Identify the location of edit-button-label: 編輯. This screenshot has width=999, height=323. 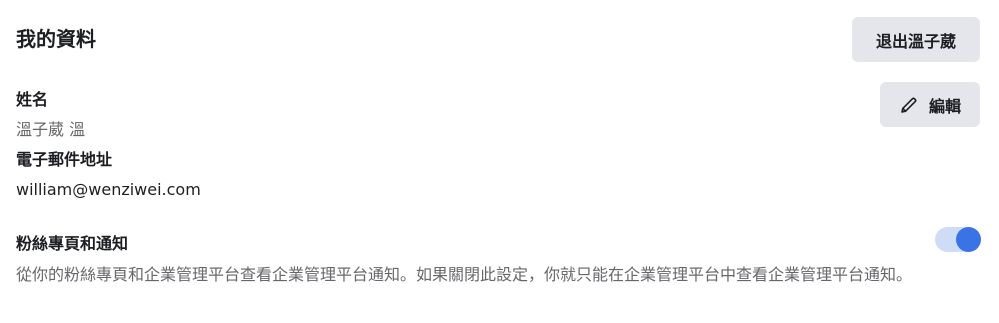
(944, 106).